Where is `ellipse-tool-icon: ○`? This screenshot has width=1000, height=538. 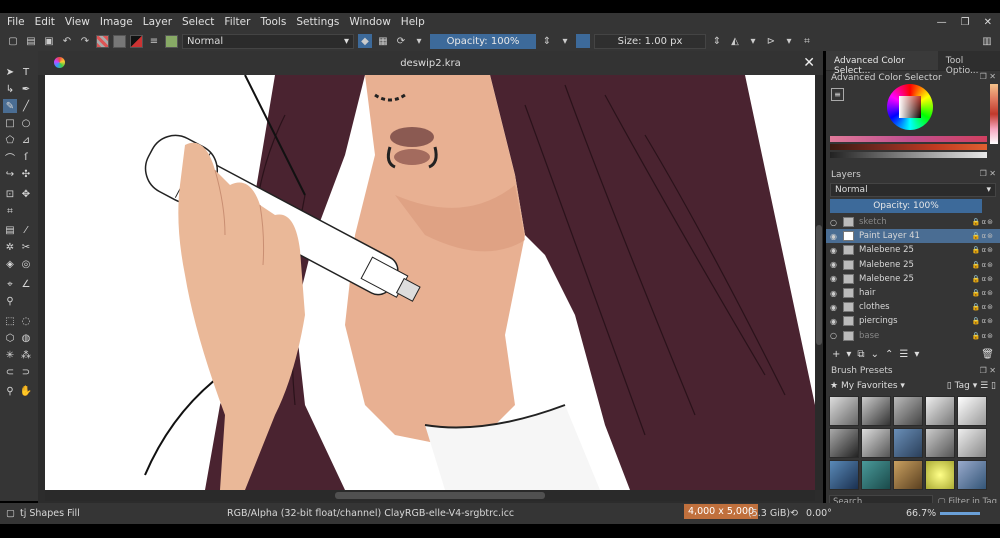 ellipse-tool-icon: ○ is located at coordinates (26, 123).